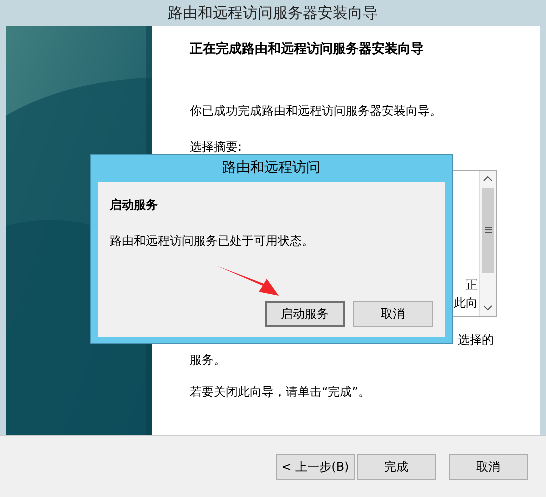 The height and width of the screenshot is (497, 546). Describe the element at coordinates (281, 392) in the screenshot. I see `close-hint: 若要关闭此向导，请单击“完成”。` at that location.